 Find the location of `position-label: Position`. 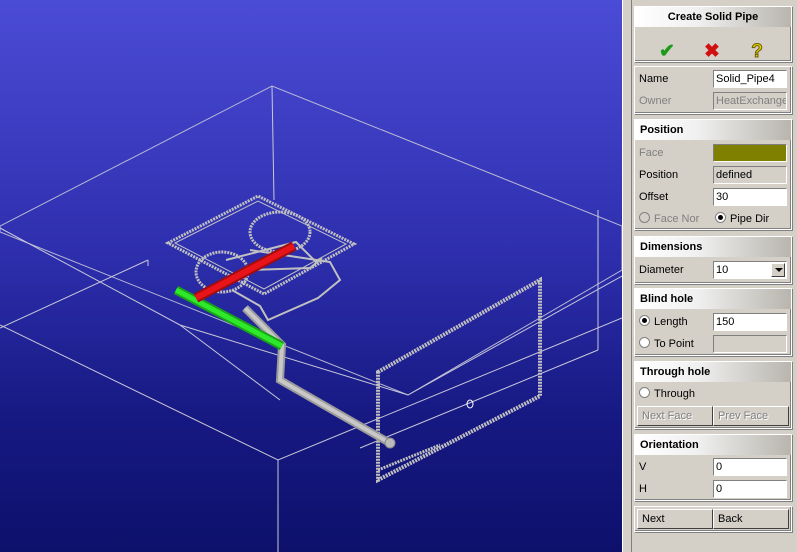

position-label: Position is located at coordinates (659, 175).